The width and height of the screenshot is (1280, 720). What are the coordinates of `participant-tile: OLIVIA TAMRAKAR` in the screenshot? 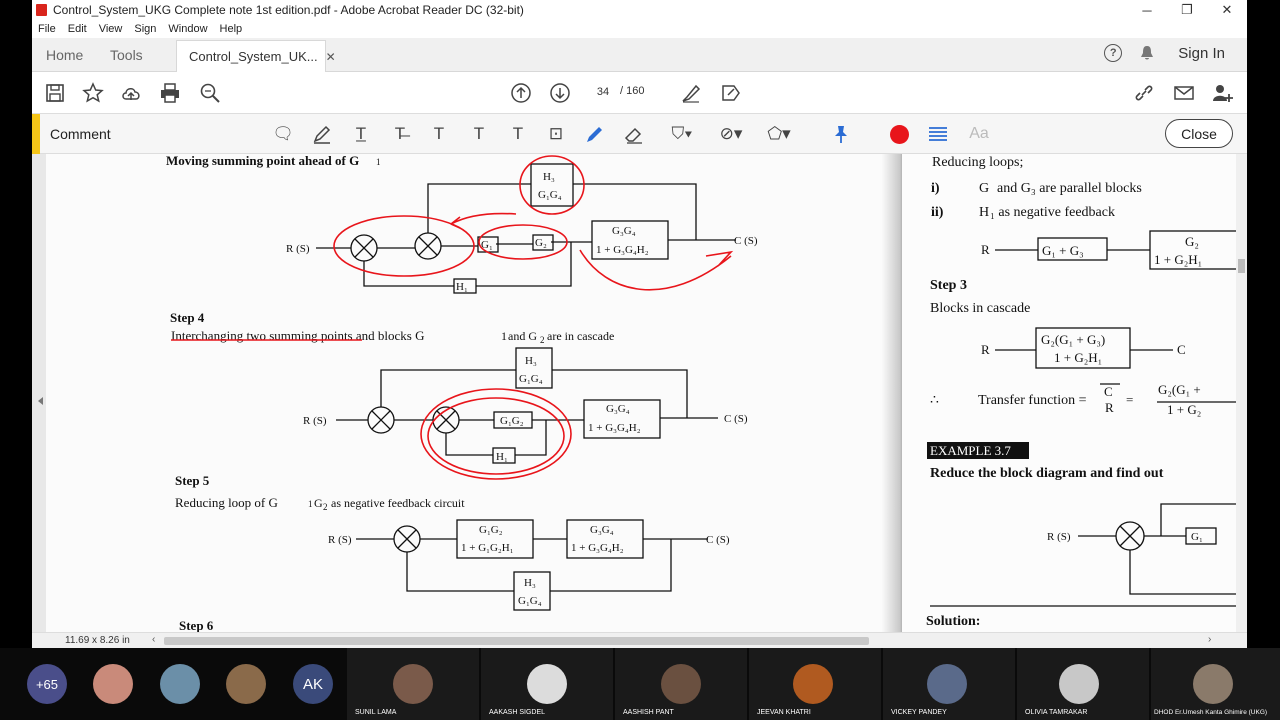 It's located at (1083, 684).